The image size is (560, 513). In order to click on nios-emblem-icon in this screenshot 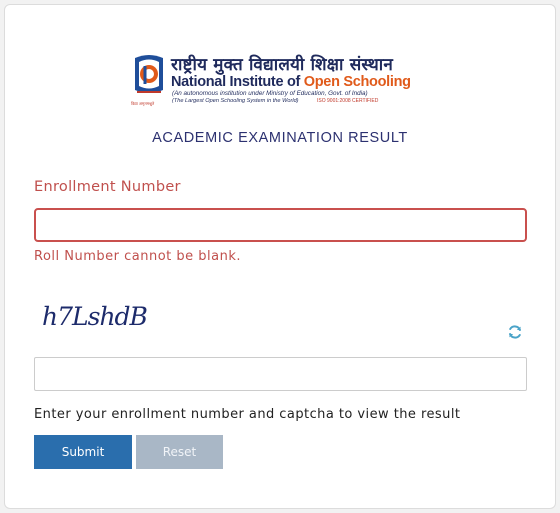, I will do `click(149, 76)`.